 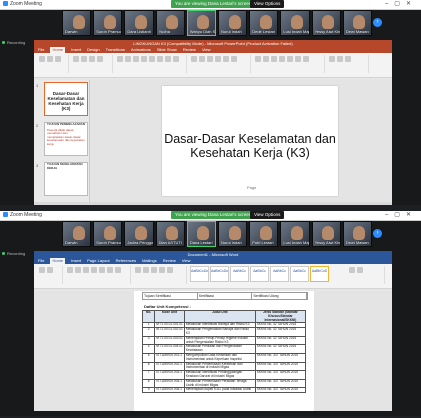 I want to click on table-header-cell: Judul Unit, so click(x=219, y=316).